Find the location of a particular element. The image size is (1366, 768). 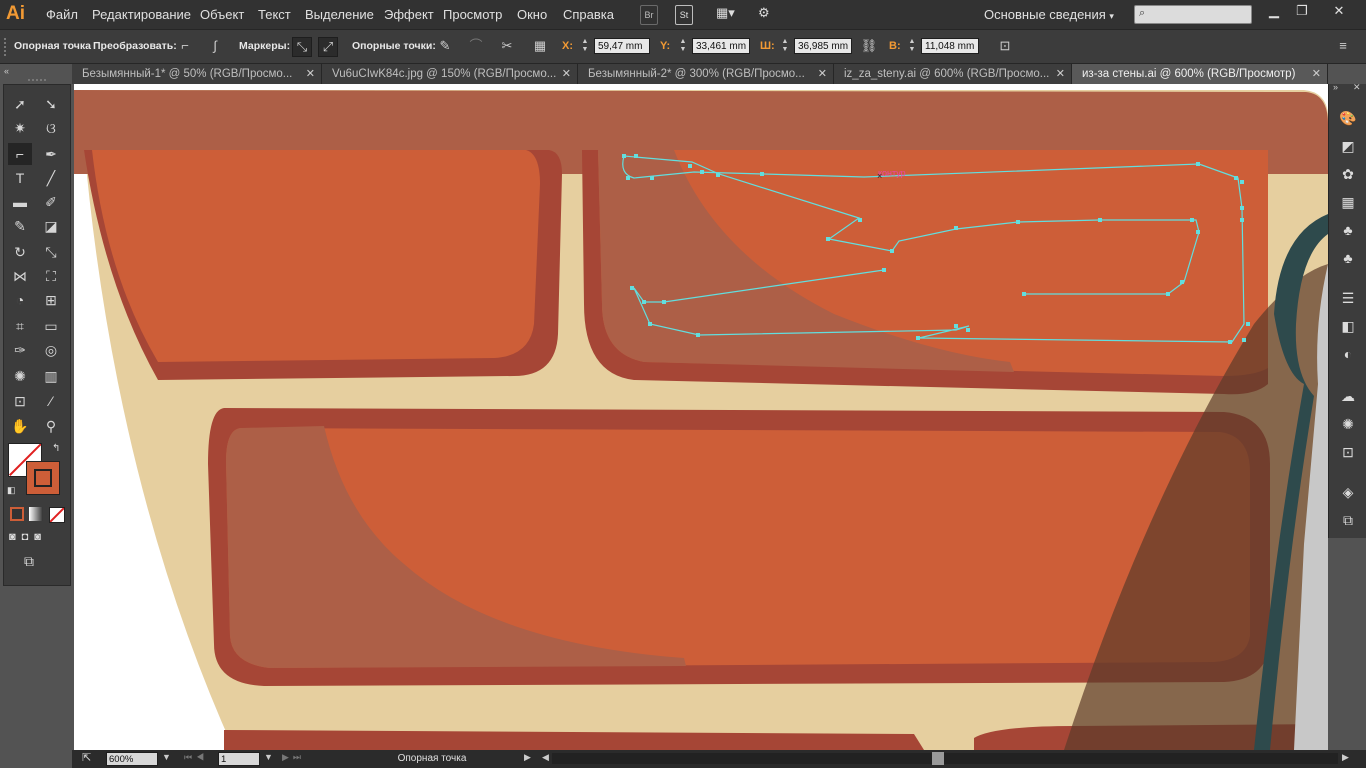

pen-tool: ✒ is located at coordinates (51, 154).